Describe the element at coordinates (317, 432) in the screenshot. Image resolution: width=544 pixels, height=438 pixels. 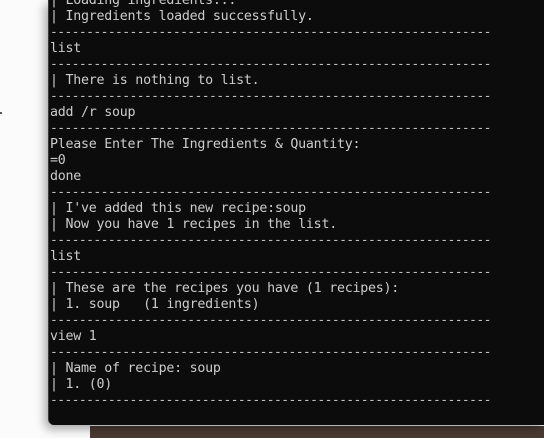
I see `background-window-edge` at that location.